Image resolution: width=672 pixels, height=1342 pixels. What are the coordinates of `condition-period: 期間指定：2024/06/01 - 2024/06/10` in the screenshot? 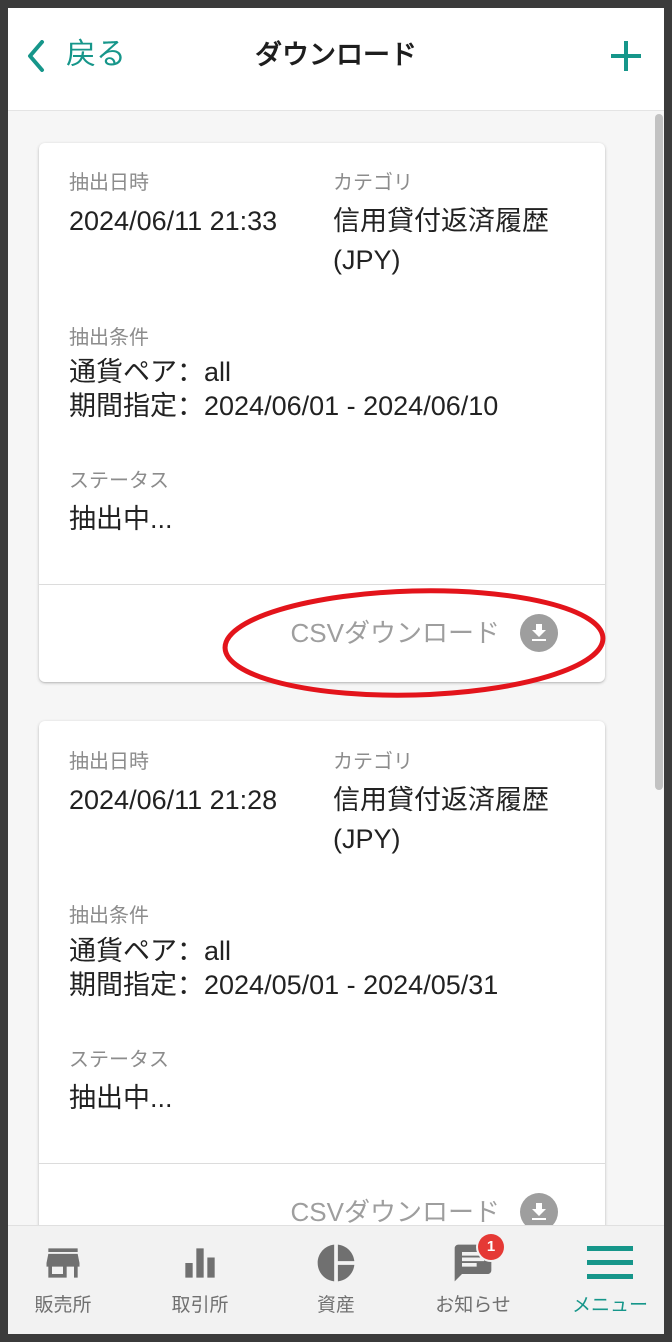 It's located at (284, 406).